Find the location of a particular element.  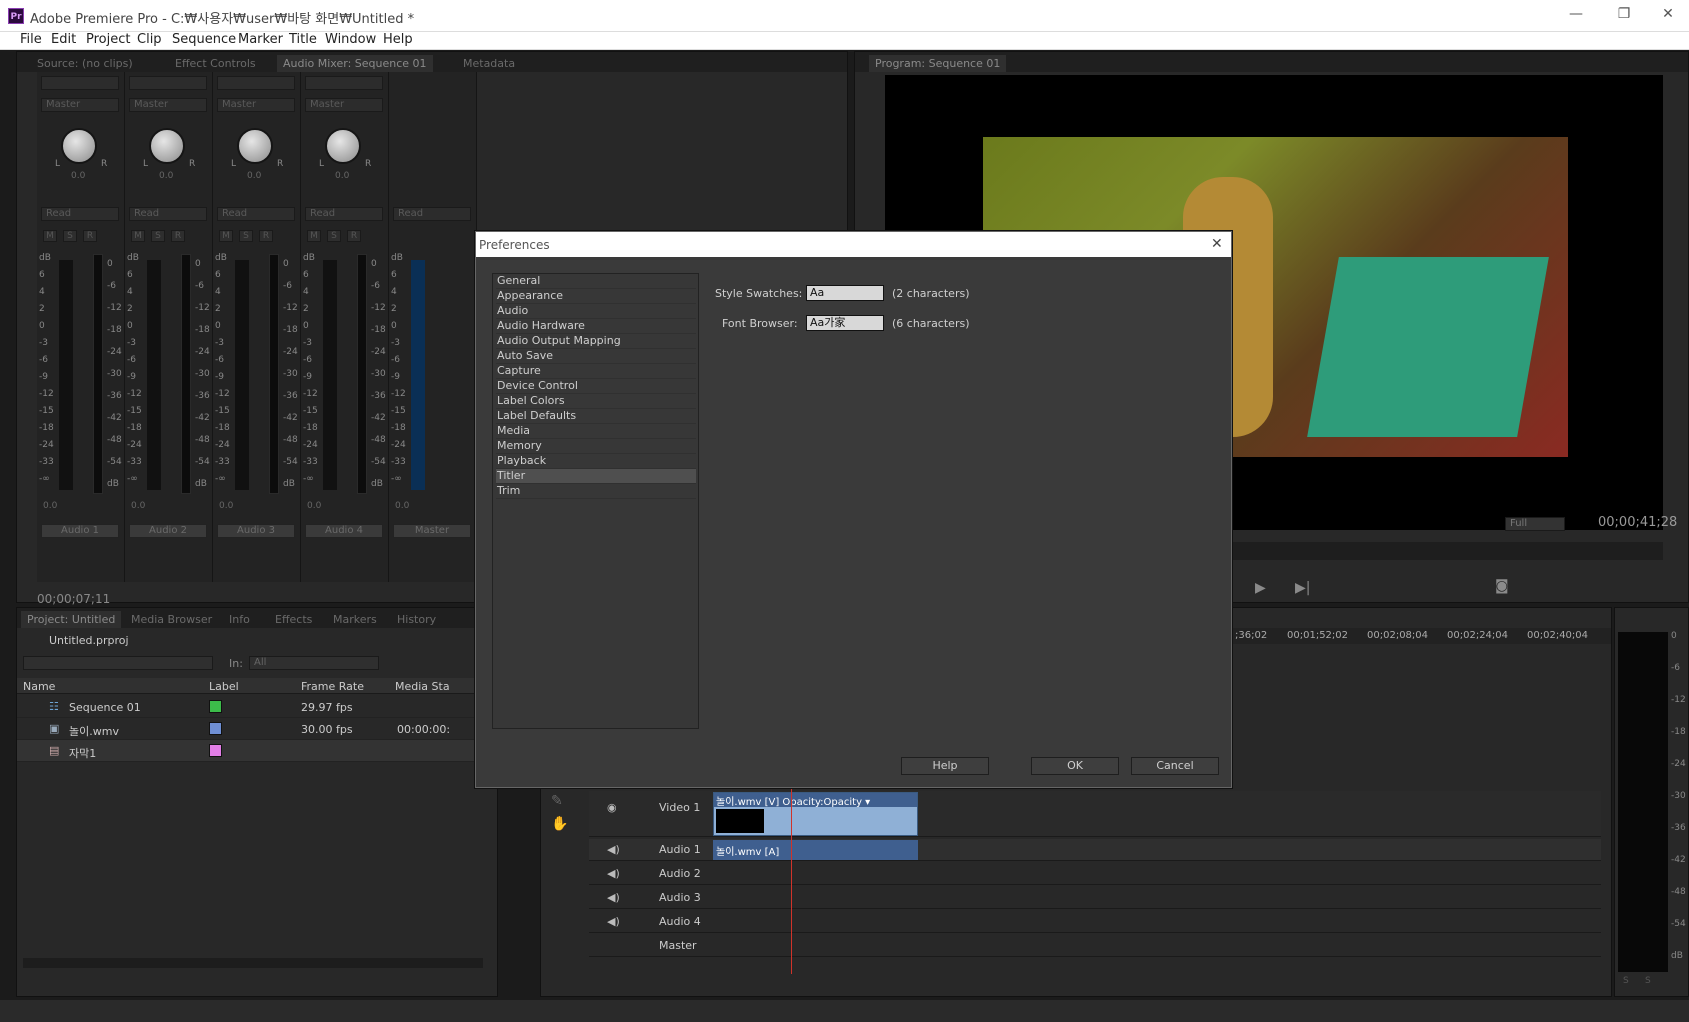

col-name: Name is located at coordinates (39, 686).